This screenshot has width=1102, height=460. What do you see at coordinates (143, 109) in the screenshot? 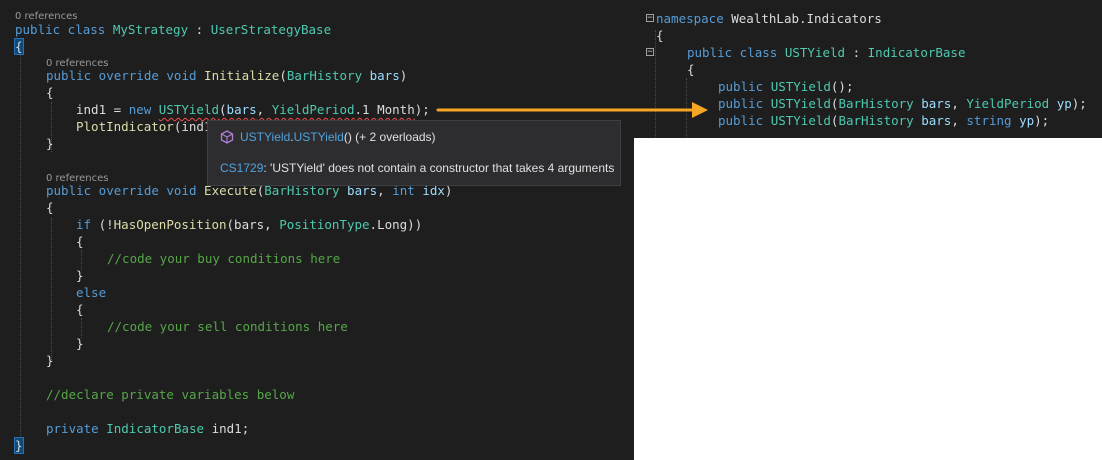
I see `keyword: new` at bounding box center [143, 109].